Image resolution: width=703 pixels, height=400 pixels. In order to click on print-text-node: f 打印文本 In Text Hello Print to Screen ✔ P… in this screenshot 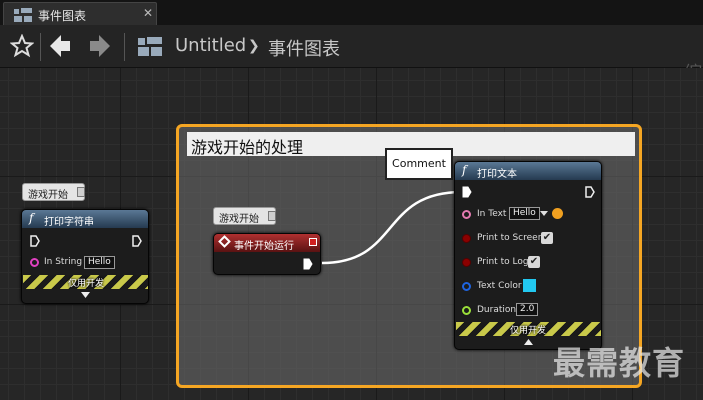, I will do `click(528, 255)`.